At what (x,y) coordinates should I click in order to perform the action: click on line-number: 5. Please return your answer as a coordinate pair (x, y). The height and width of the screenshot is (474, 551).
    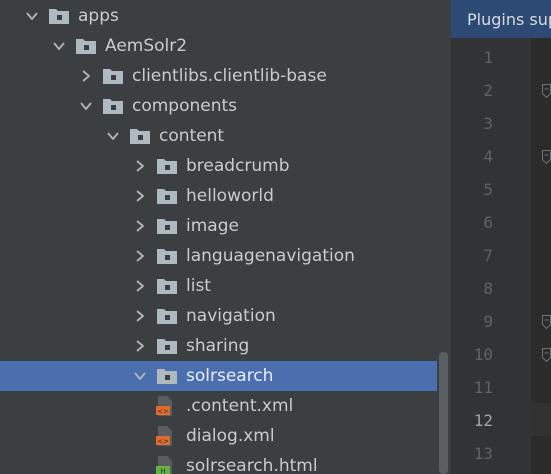
    Looking at the image, I should click on (488, 189).